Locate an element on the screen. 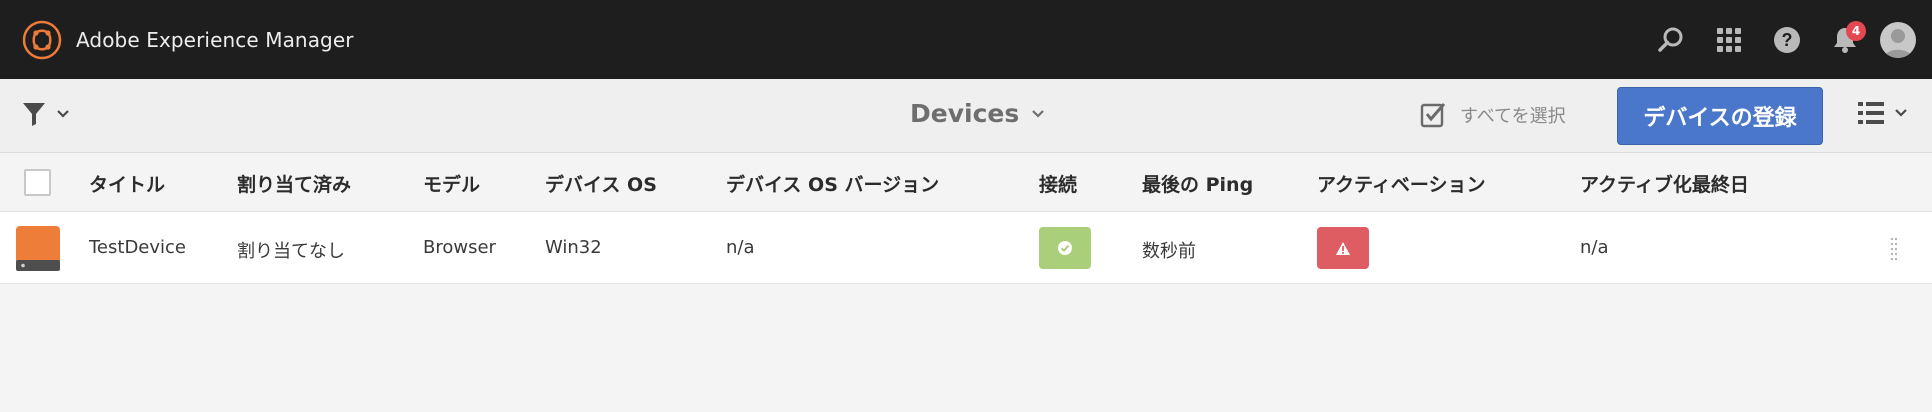 This screenshot has height=412, width=1932. connection-status-badge is located at coordinates (1065, 248).